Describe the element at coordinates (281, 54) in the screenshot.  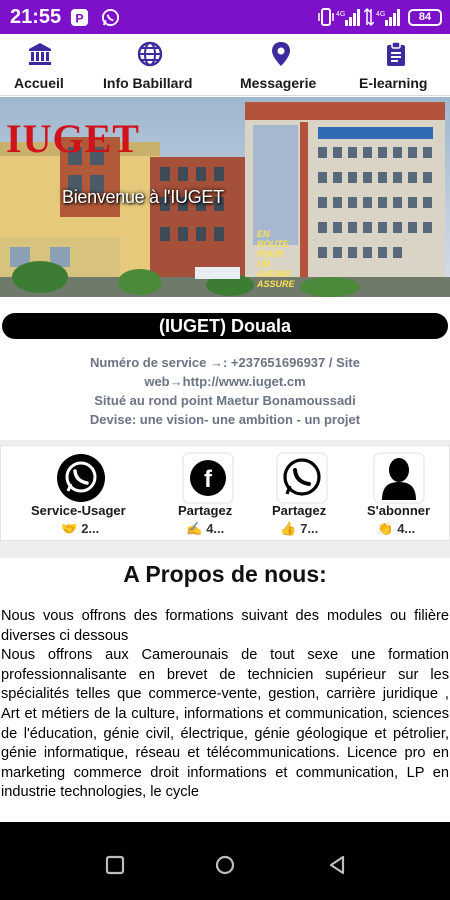
I see `location-pin-icon` at that location.